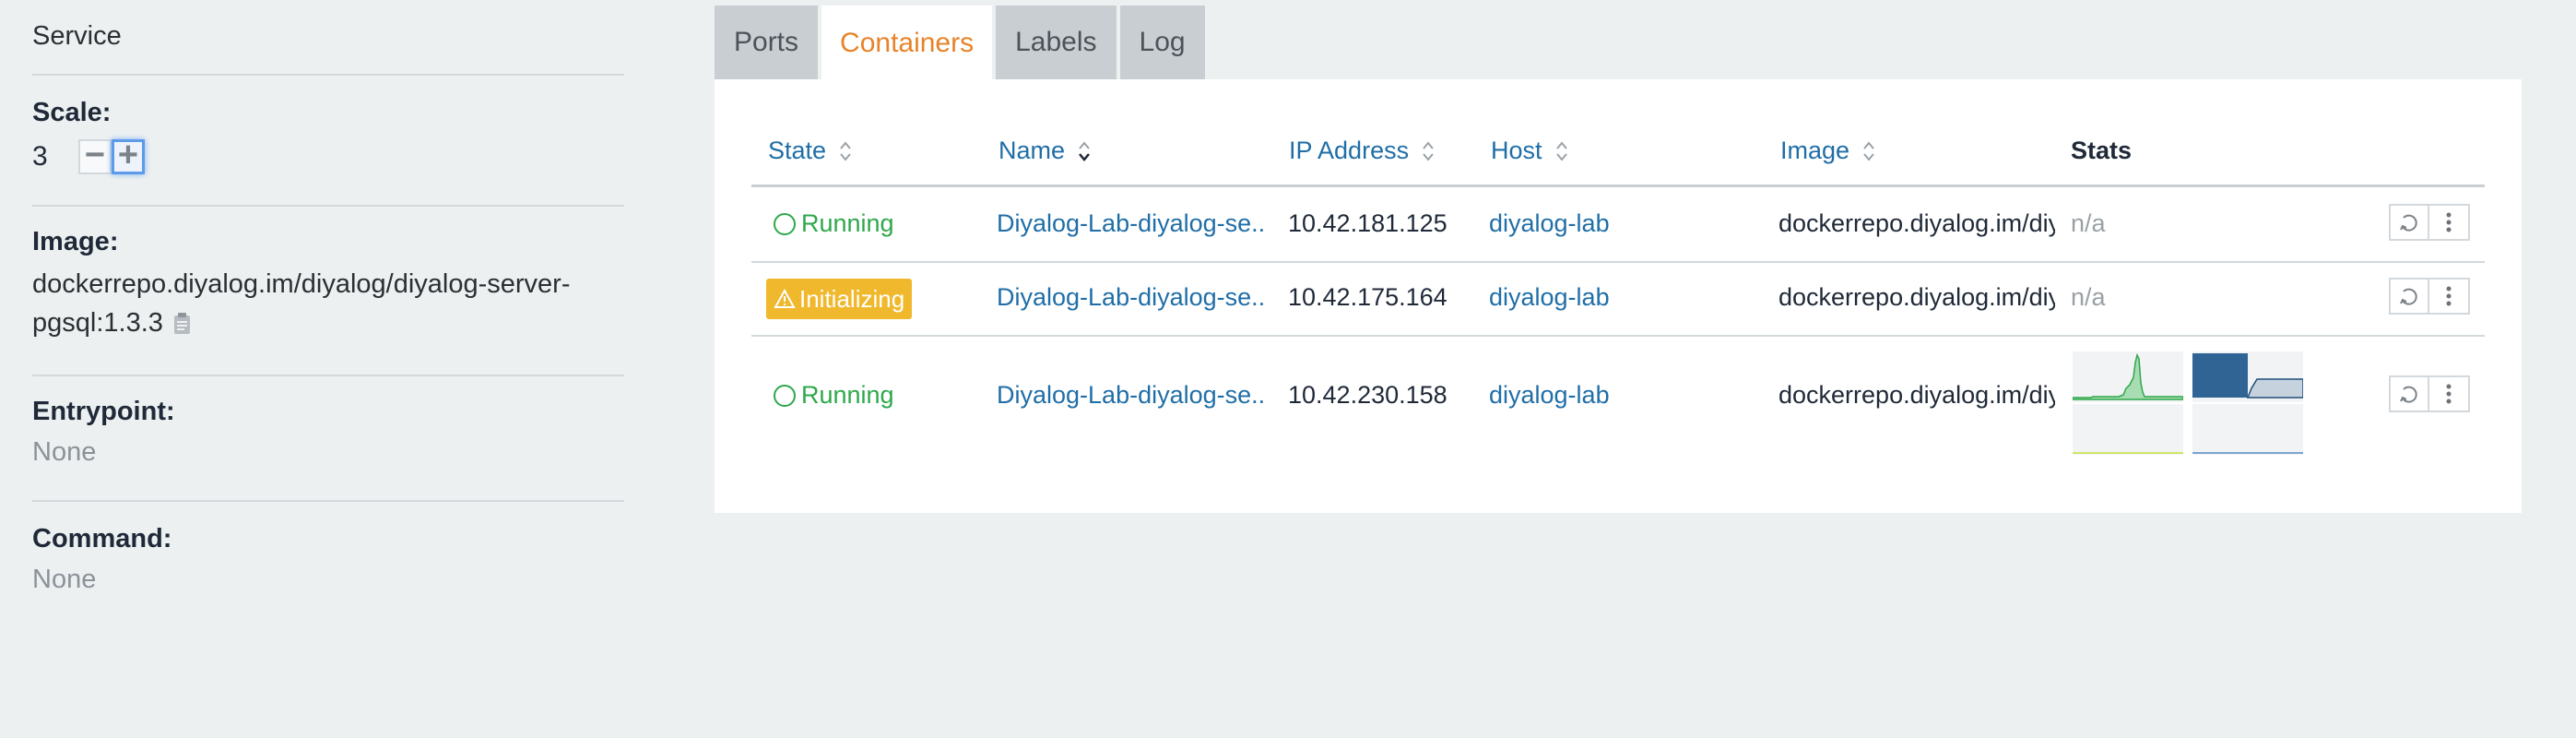 This screenshot has width=2576, height=738. I want to click on column-header-name: Name, so click(1044, 151).